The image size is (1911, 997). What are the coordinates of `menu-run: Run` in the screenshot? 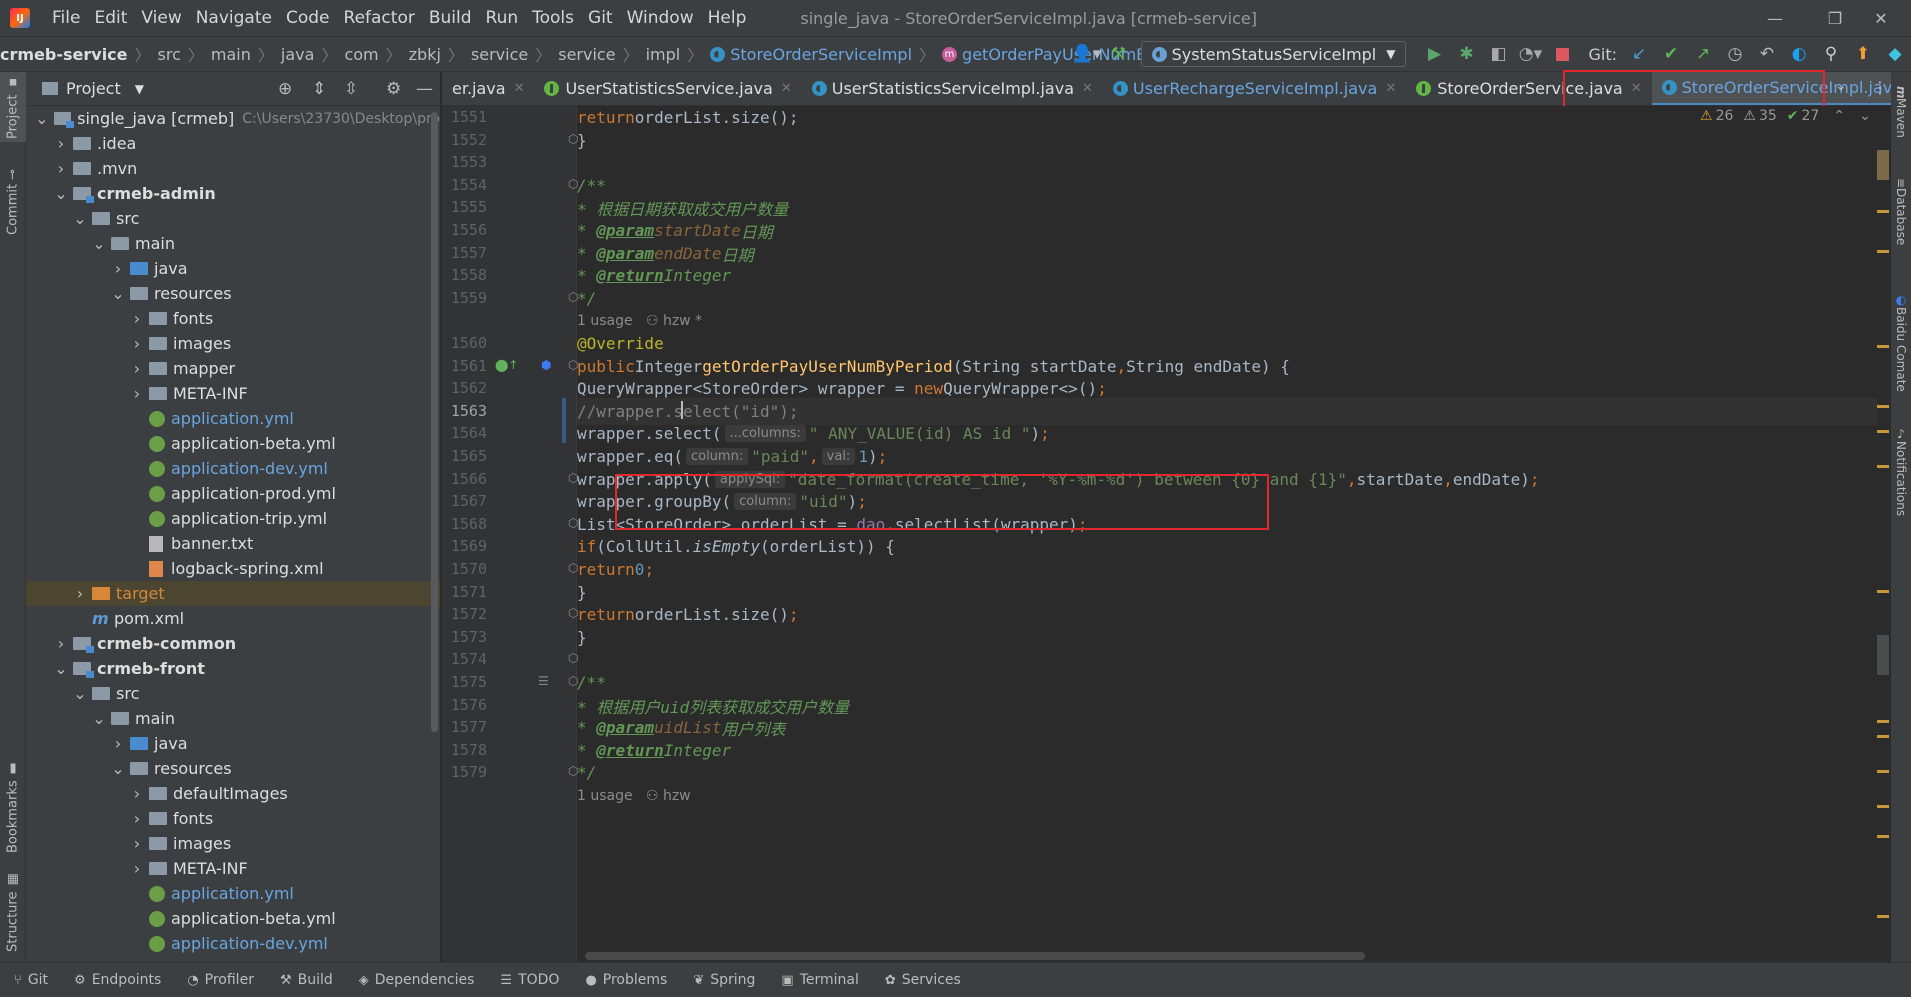 It's located at (502, 18).